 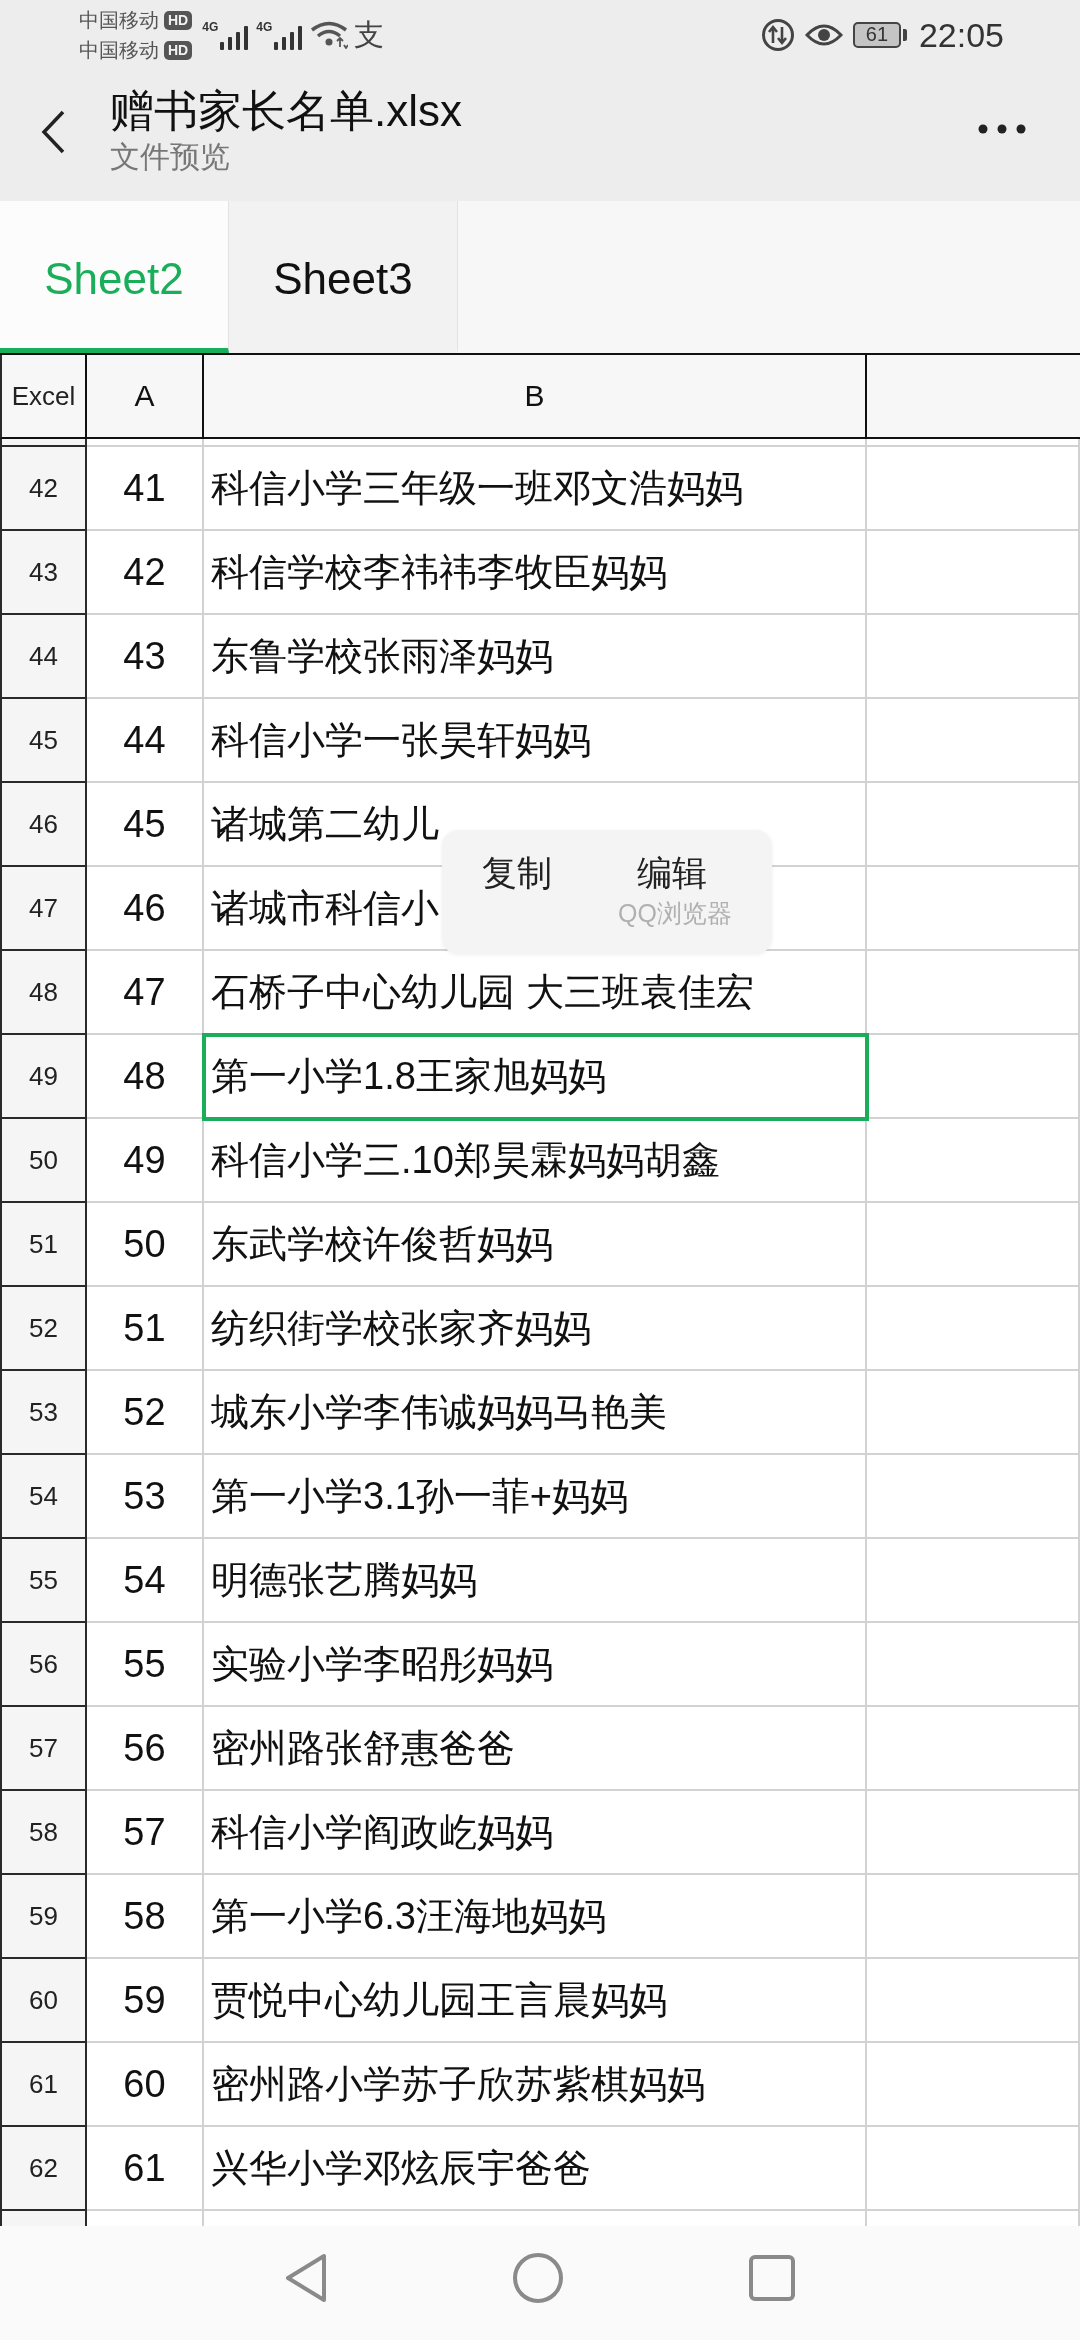 What do you see at coordinates (675, 913) in the screenshot?
I see `menu-source-label: QQ浏览器` at bounding box center [675, 913].